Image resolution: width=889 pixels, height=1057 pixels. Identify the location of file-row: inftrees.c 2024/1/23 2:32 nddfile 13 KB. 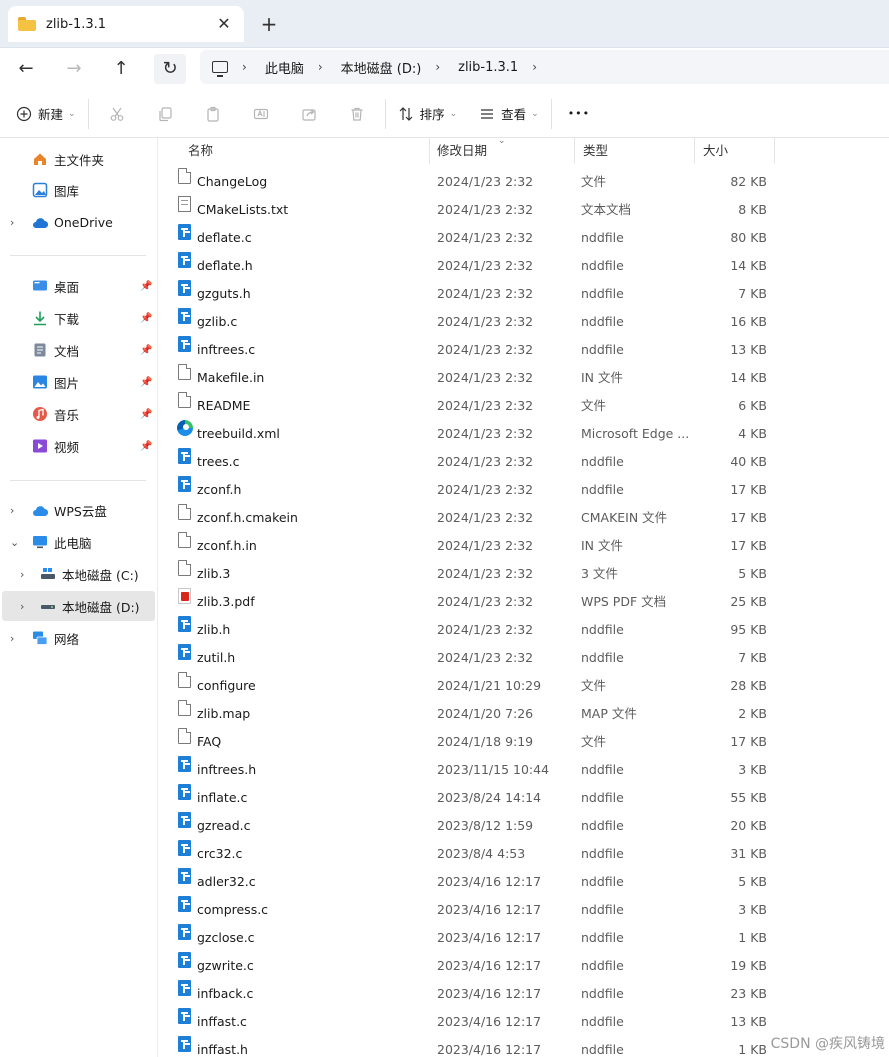
(523, 350).